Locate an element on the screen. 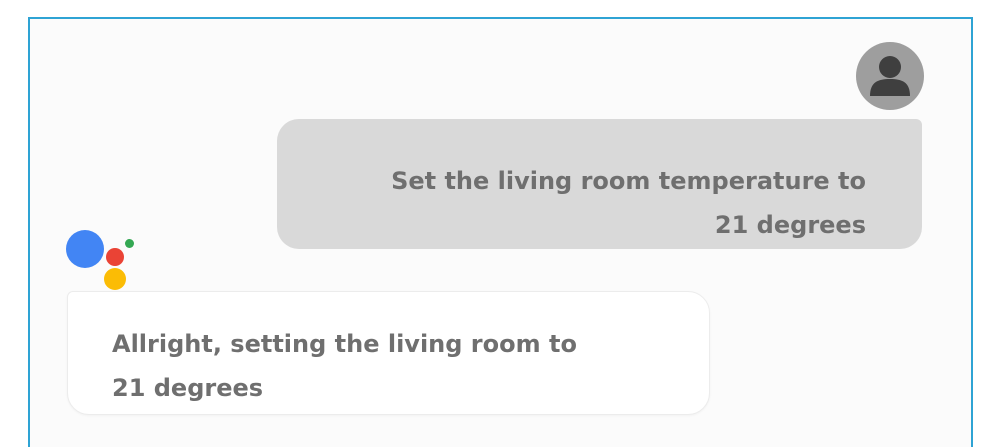 The image size is (991, 447). assistant-blue-dot is located at coordinates (85, 249).